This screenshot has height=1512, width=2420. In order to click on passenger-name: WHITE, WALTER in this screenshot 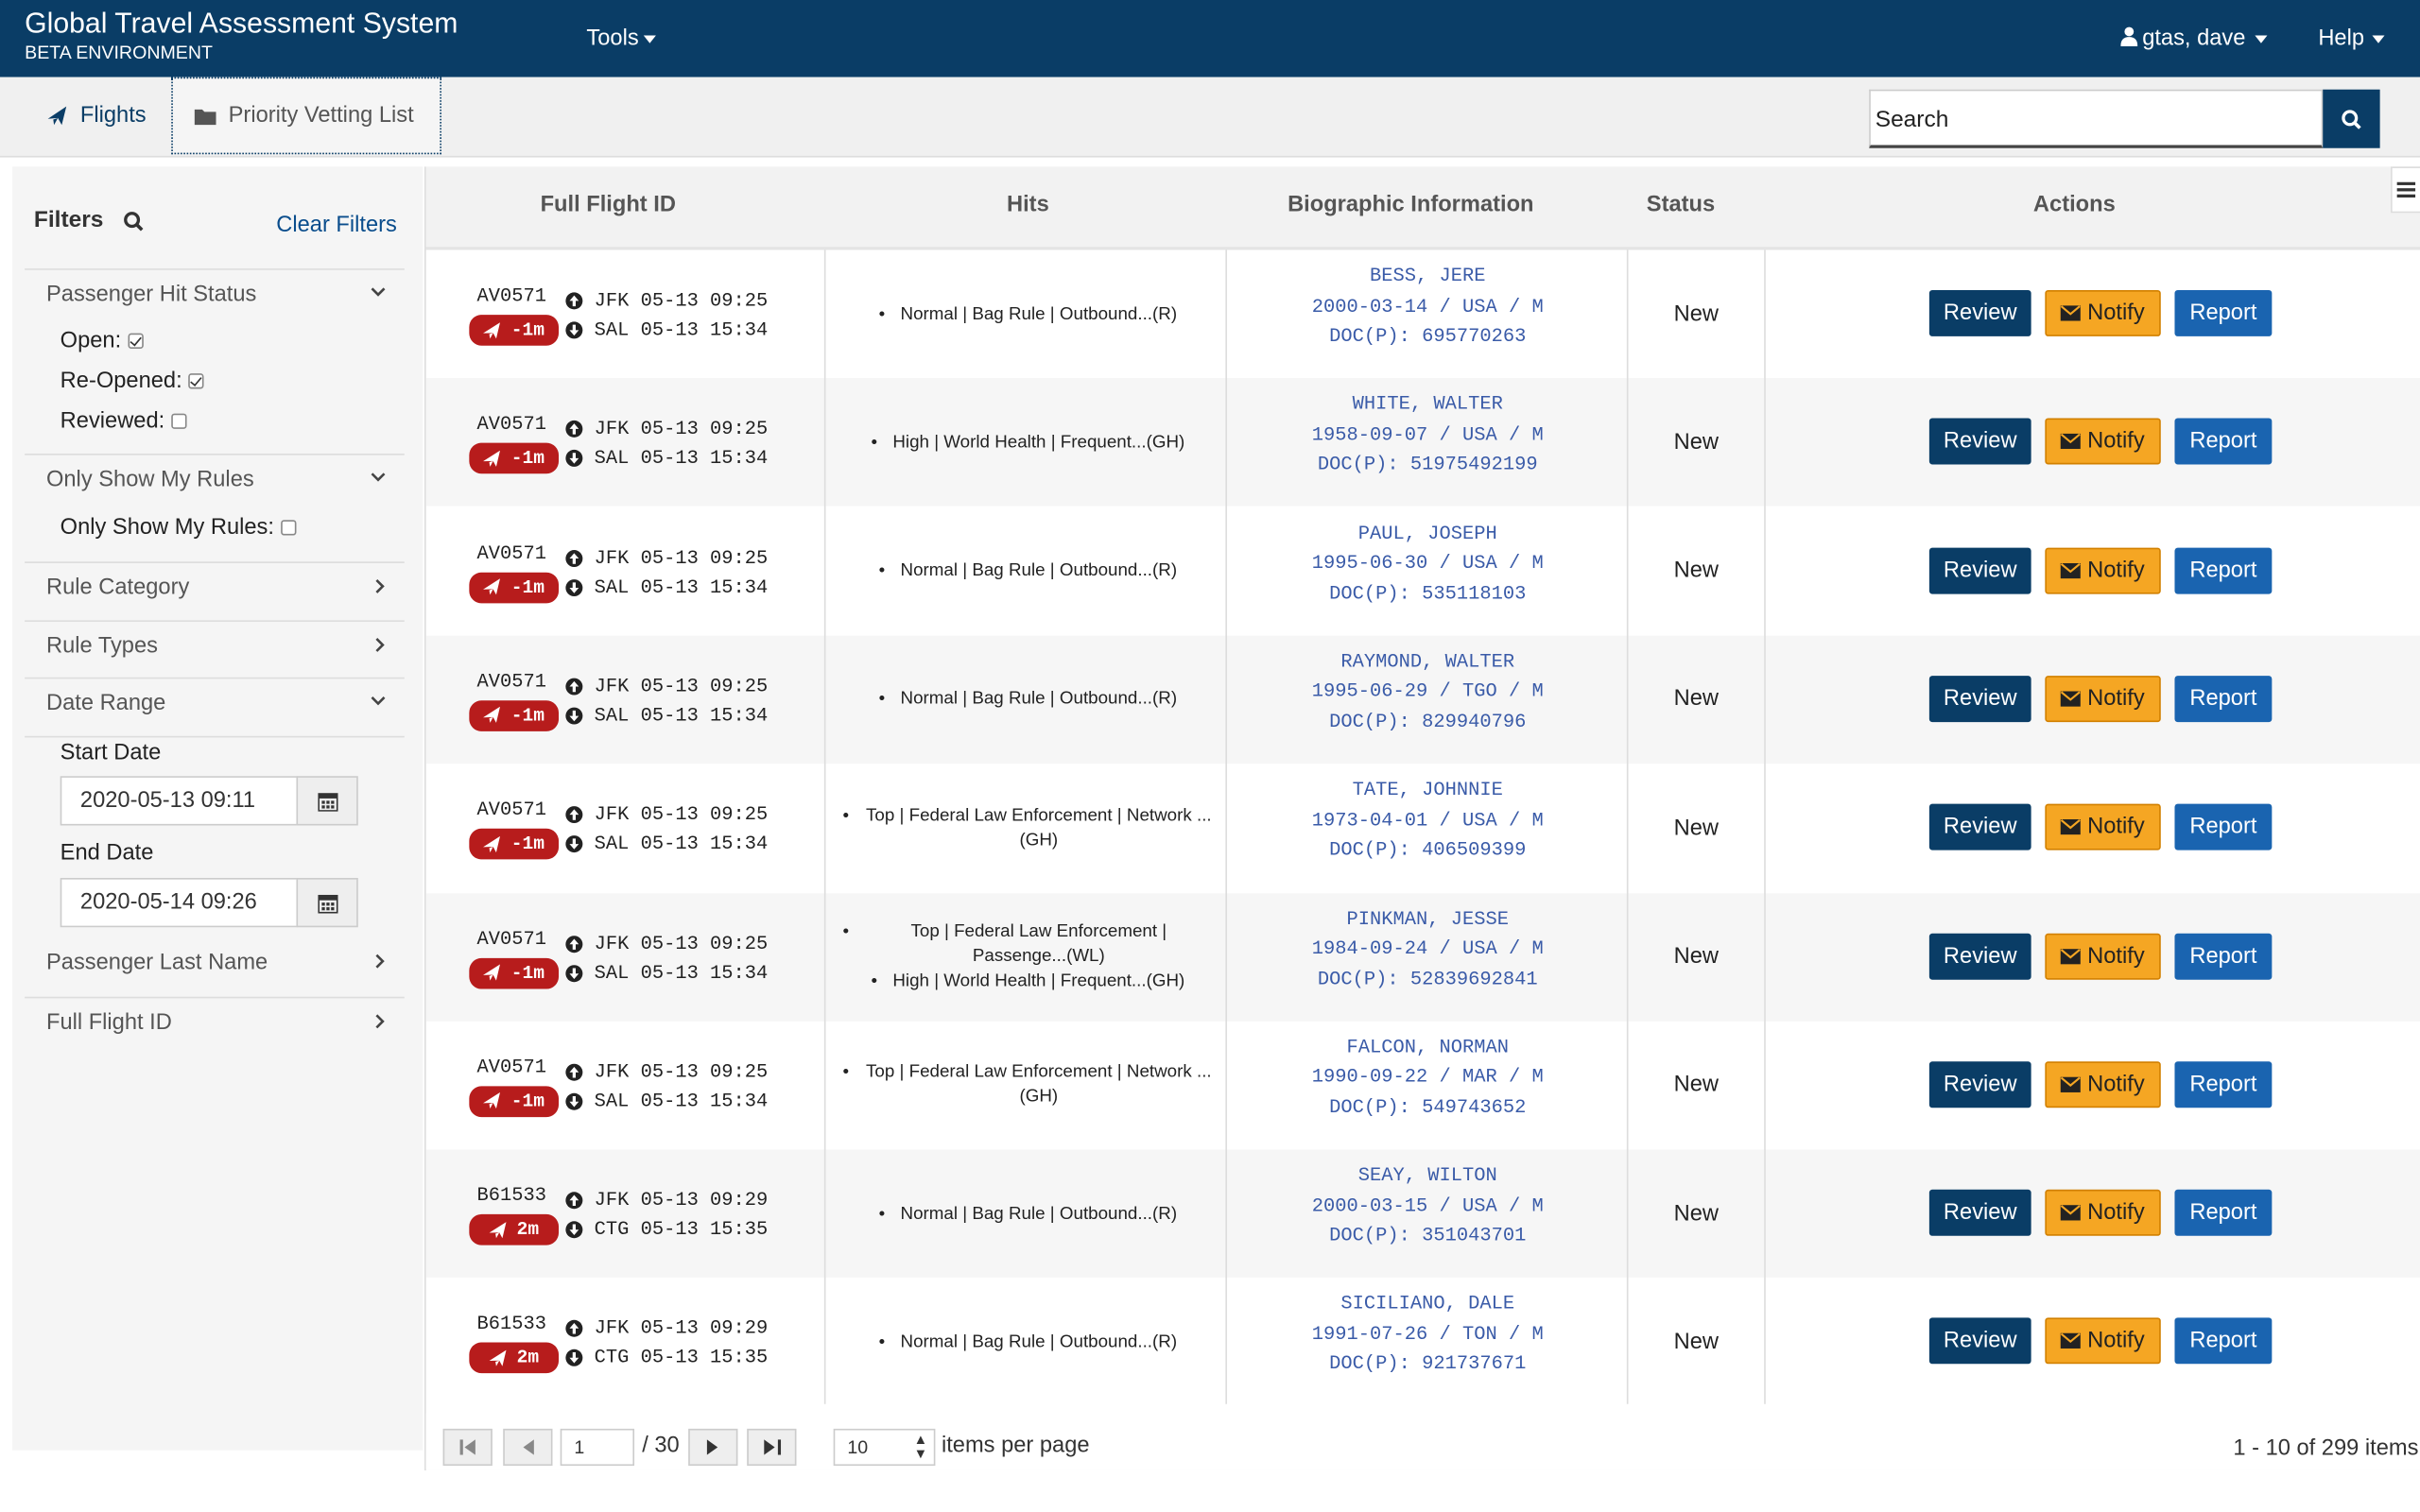, I will do `click(1428, 409)`.